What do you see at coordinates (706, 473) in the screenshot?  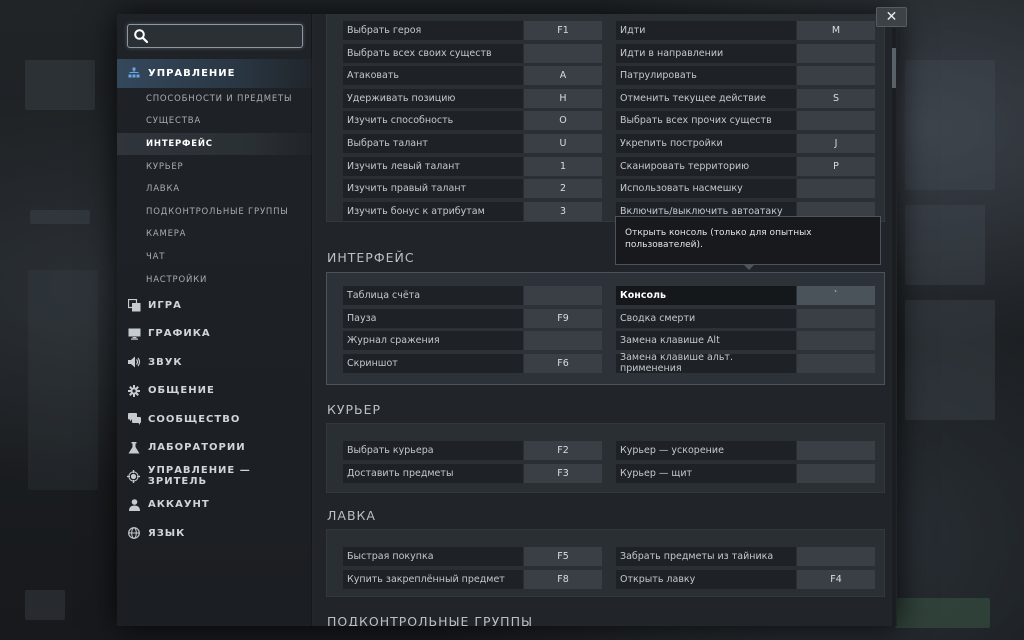 I see `keybind-label: Курьер — щит` at bounding box center [706, 473].